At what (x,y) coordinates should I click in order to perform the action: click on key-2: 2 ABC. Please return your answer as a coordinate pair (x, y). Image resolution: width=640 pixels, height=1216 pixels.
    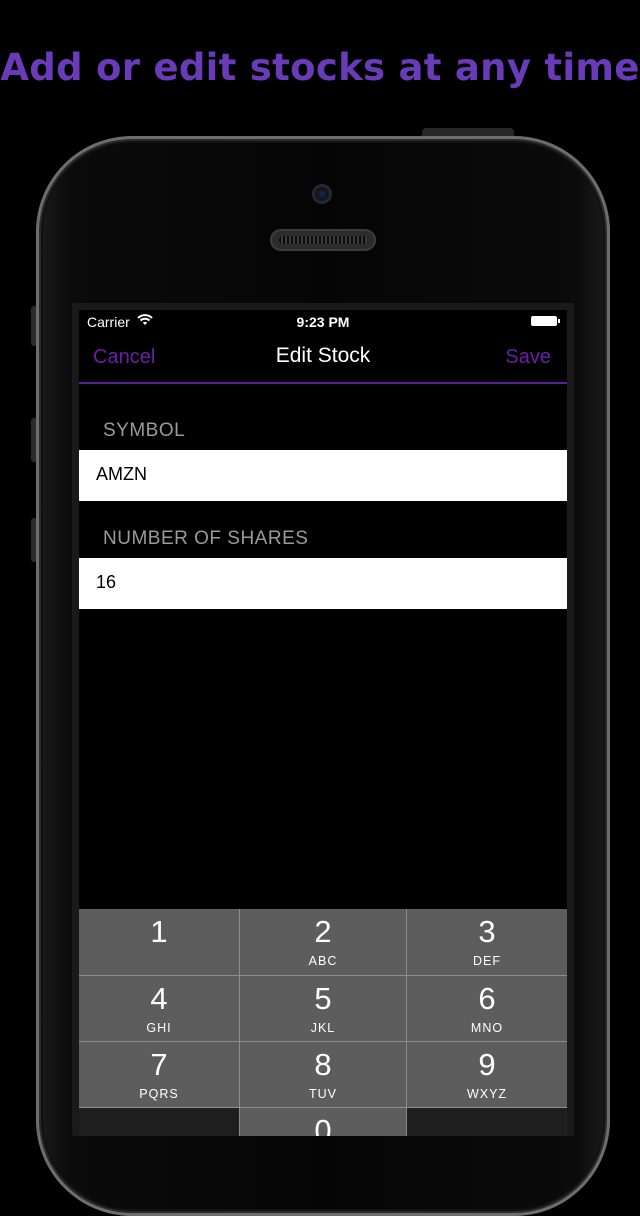
    Looking at the image, I should click on (323, 942).